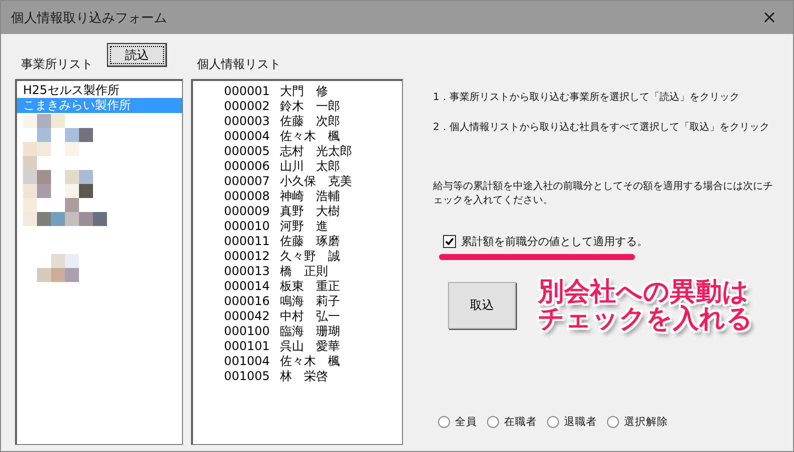 The width and height of the screenshot is (794, 452). I want to click on employee-code: 000010, so click(247, 226).